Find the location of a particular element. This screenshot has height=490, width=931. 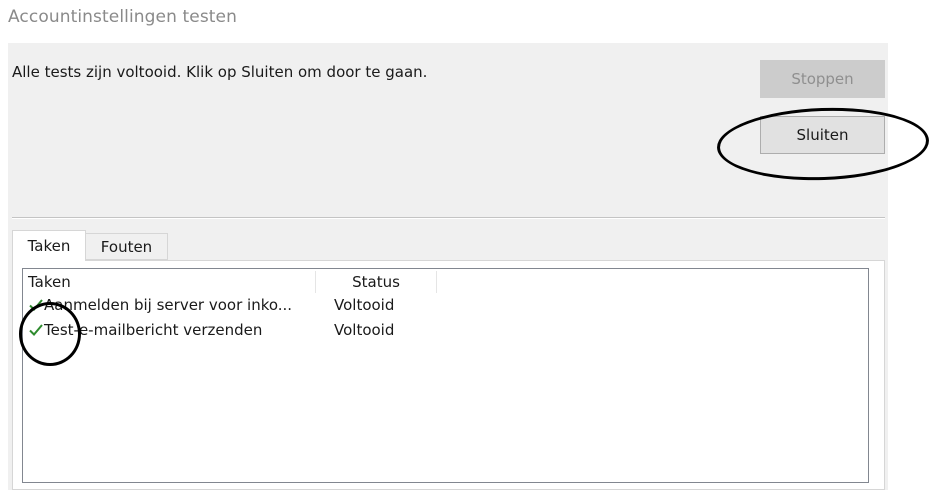

close-button: Sluiten is located at coordinates (822, 135).